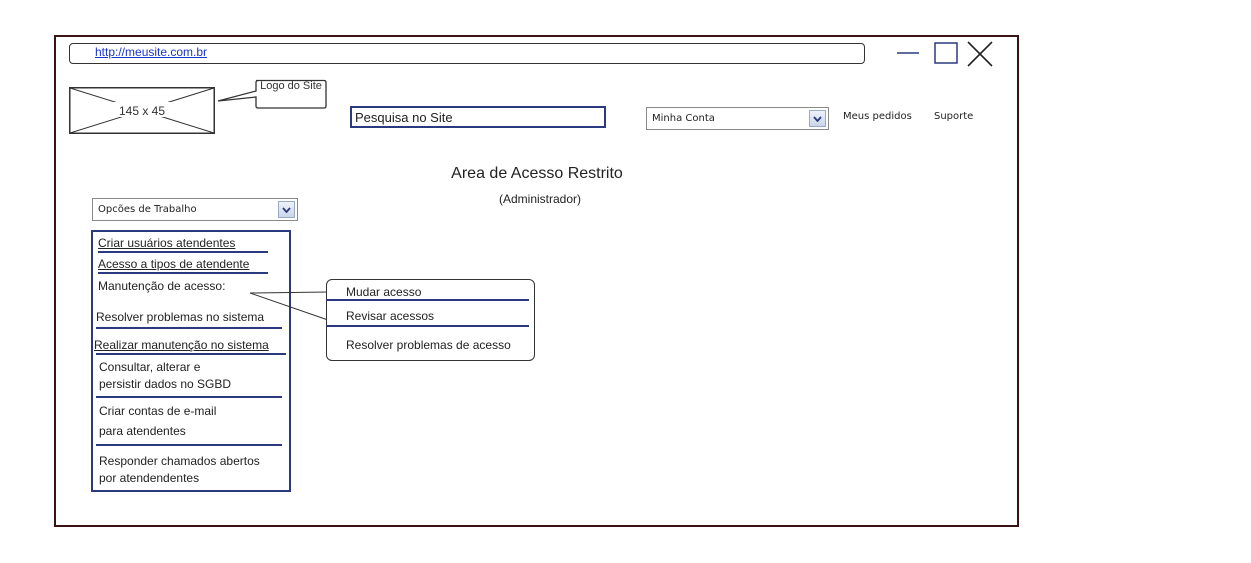 Image resolution: width=1251 pixels, height=563 pixels. I want to click on menu-item-create-users: Criar usuários atendentes, so click(166, 243).